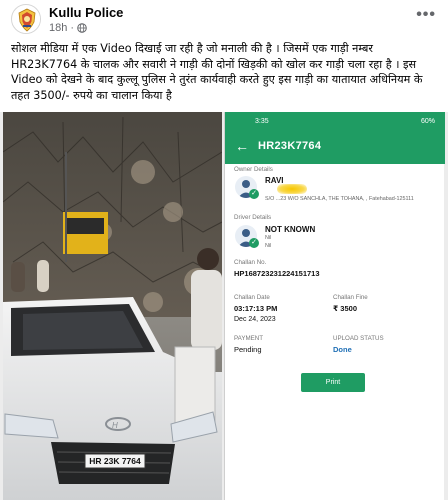 The width and height of the screenshot is (448, 500). I want to click on police-emblem-icon, so click(26, 19).